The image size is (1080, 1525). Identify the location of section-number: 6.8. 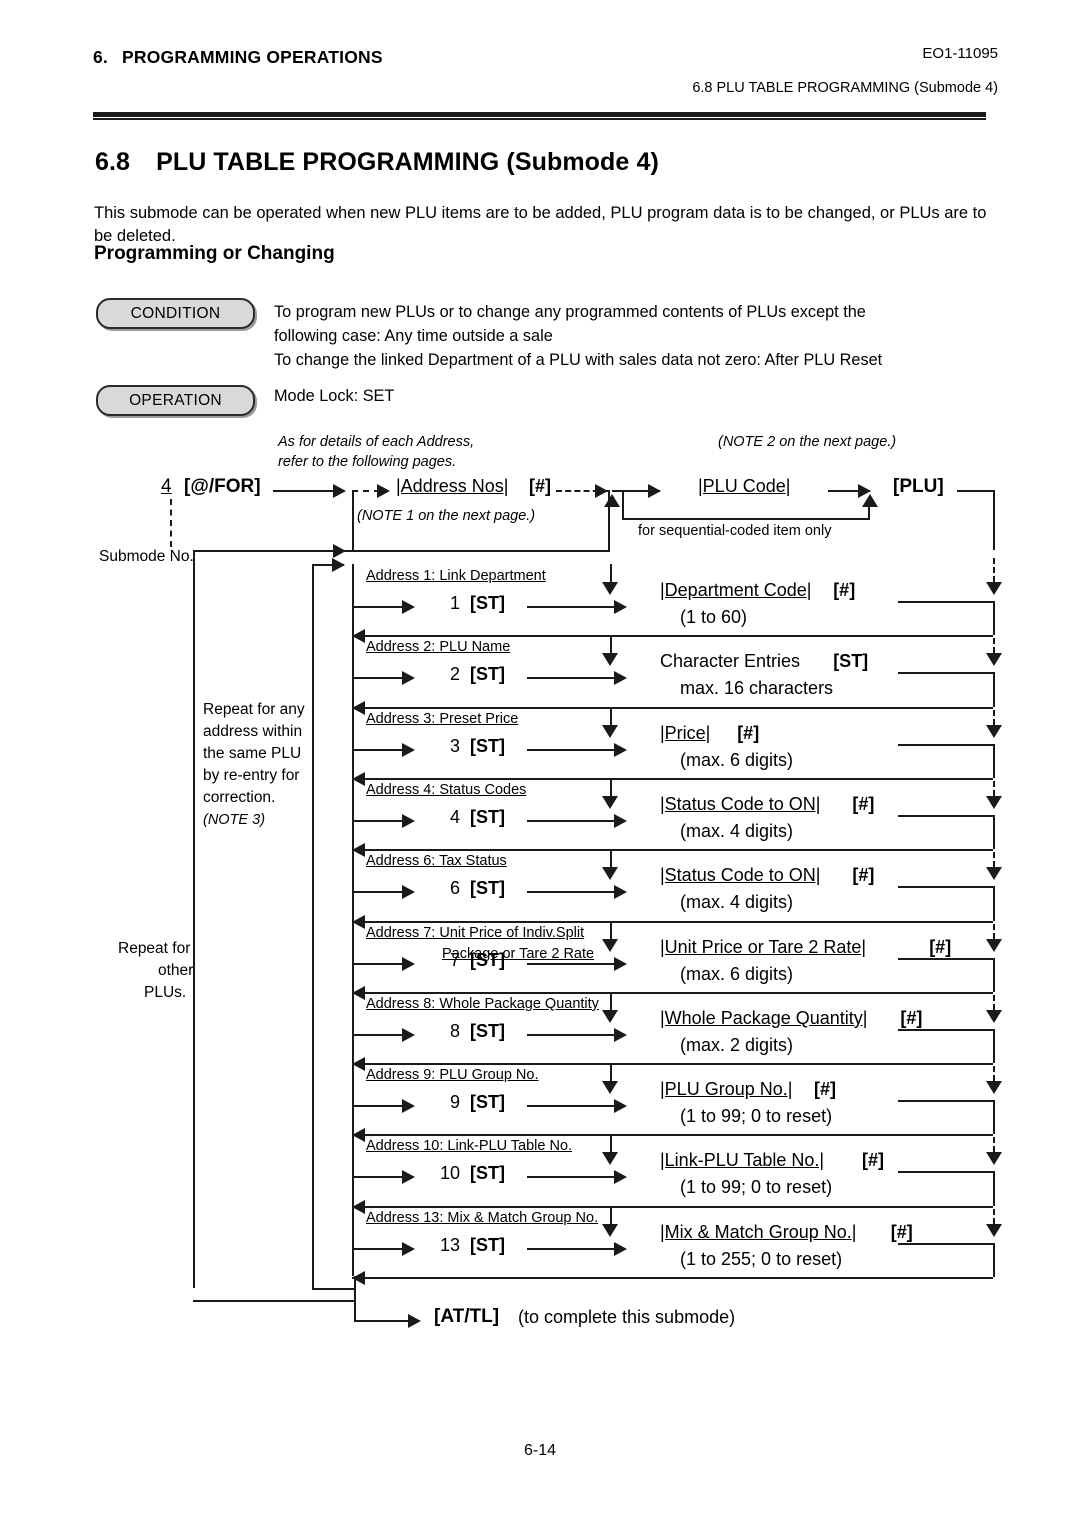
(113, 162).